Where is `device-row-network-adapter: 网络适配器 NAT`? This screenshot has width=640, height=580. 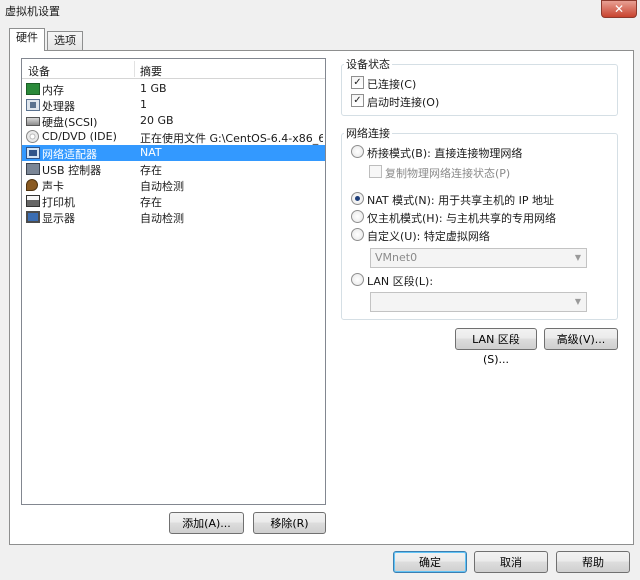 device-row-network-adapter: 网络适配器 NAT is located at coordinates (173, 153).